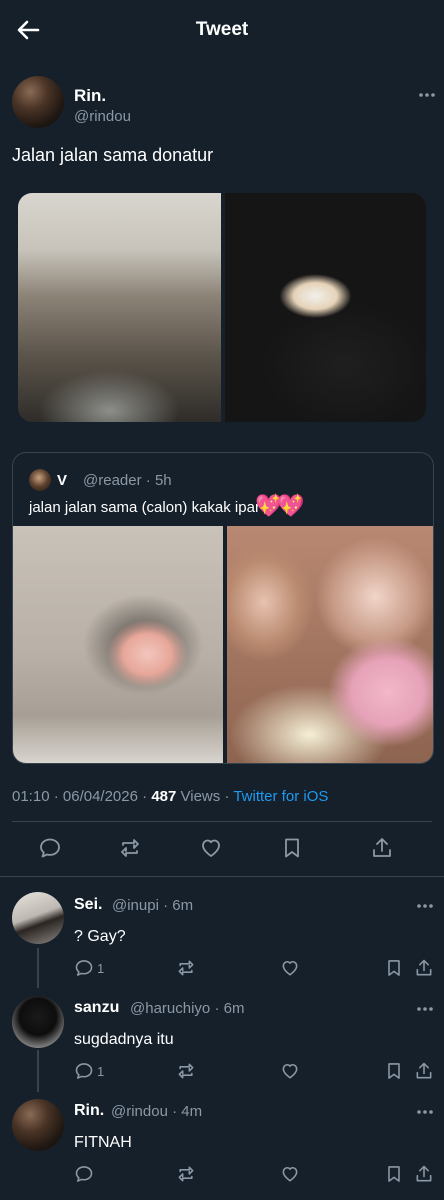 The image size is (444, 1200). I want to click on reply-text: ? Gay?, so click(100, 936).